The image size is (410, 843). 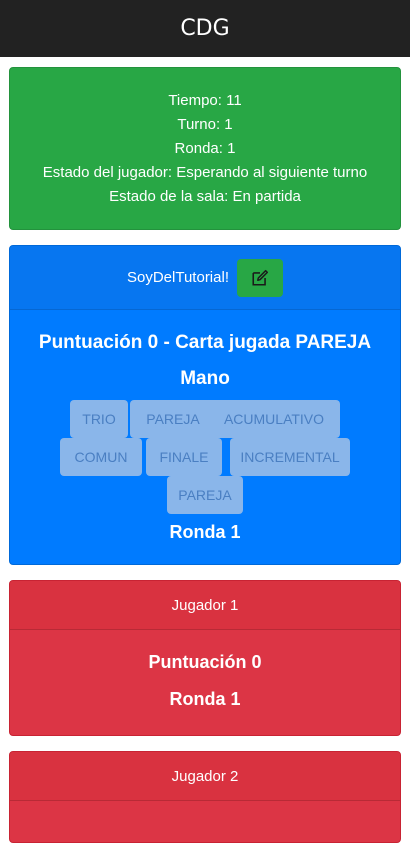 I want to click on opponent-name: Jugador 1, so click(x=205, y=605).